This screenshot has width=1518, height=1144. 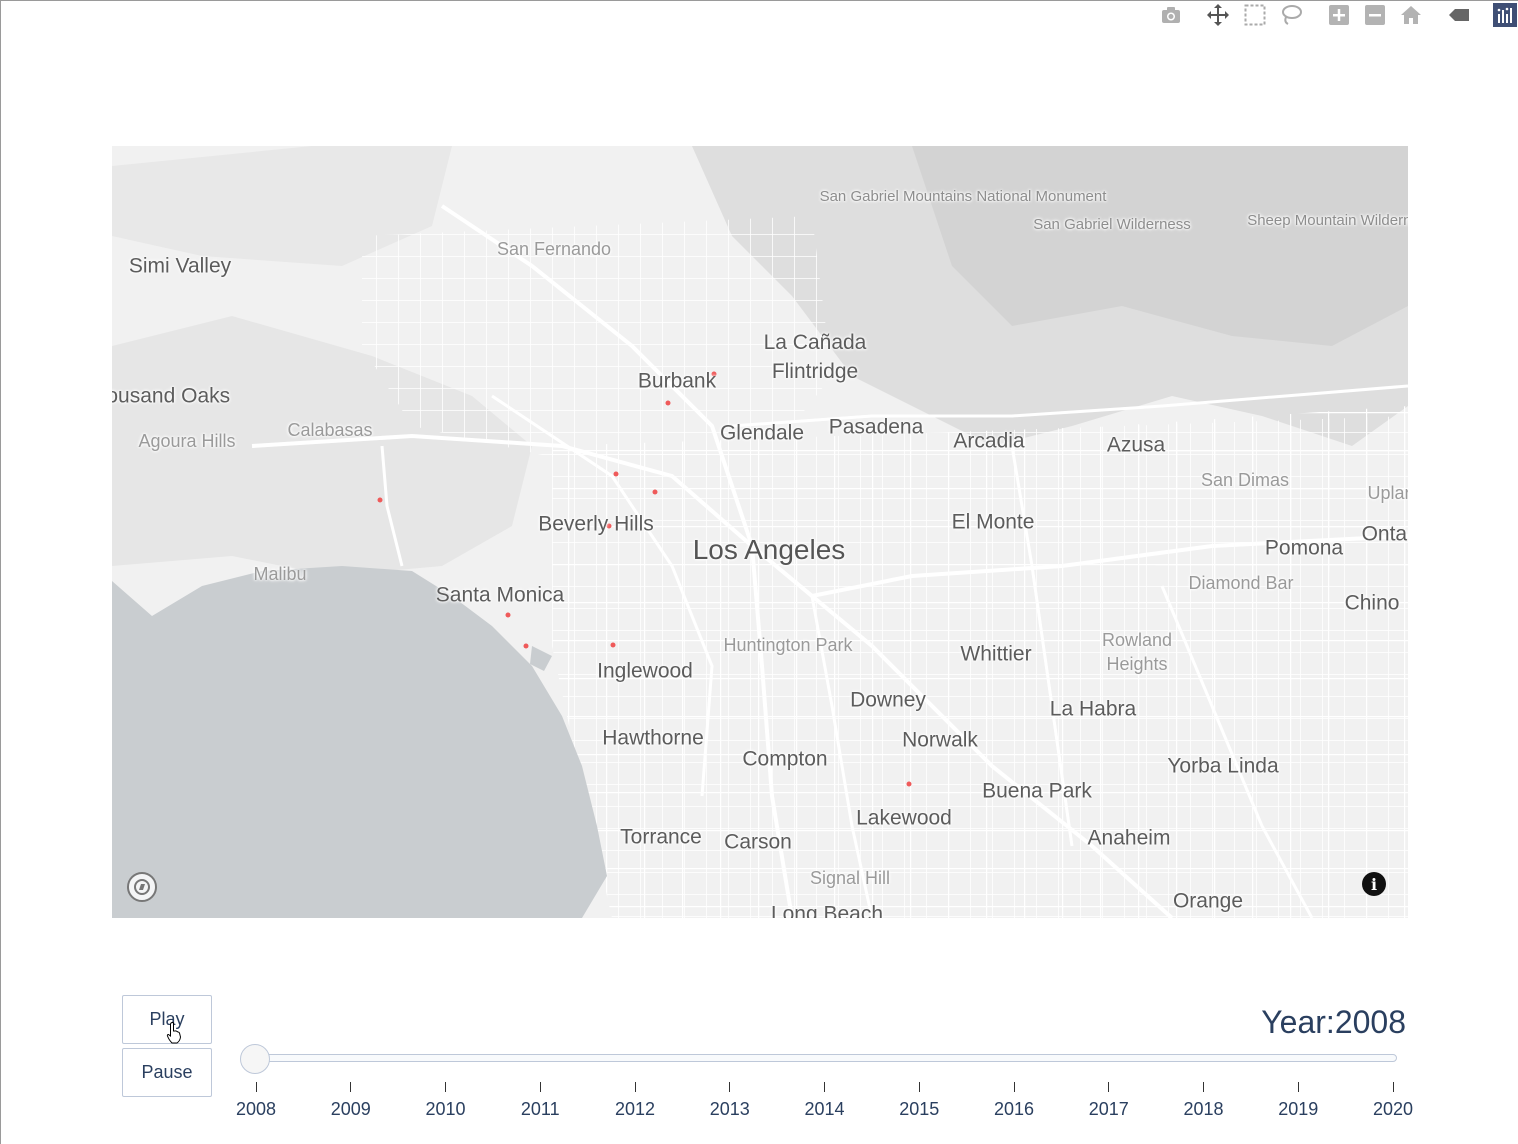 I want to click on place-label: El Monte, so click(x=993, y=522).